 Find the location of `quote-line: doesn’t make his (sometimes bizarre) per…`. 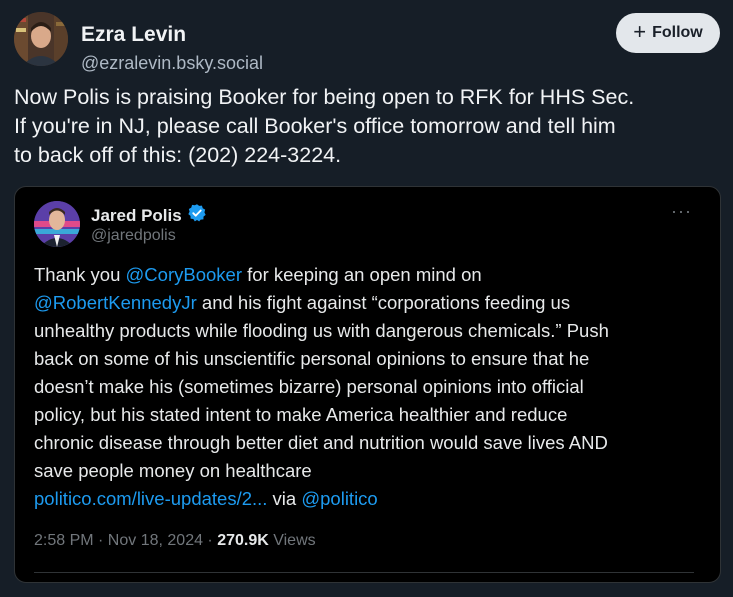

quote-line: doesn’t make his (sometimes bizarre) per… is located at coordinates (309, 386).